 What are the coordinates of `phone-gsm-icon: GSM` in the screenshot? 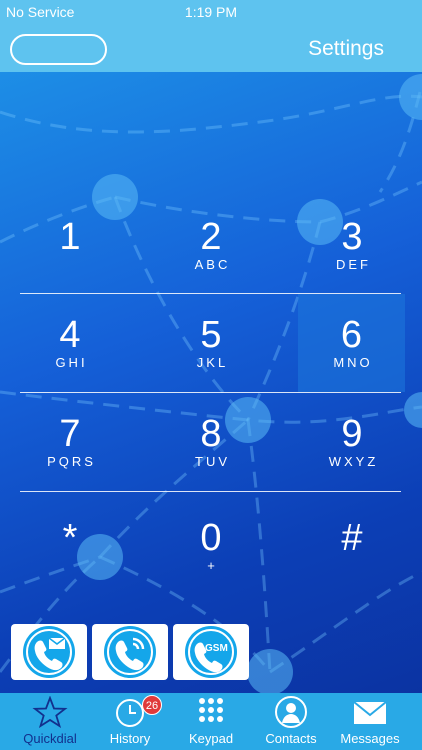 It's located at (211, 652).